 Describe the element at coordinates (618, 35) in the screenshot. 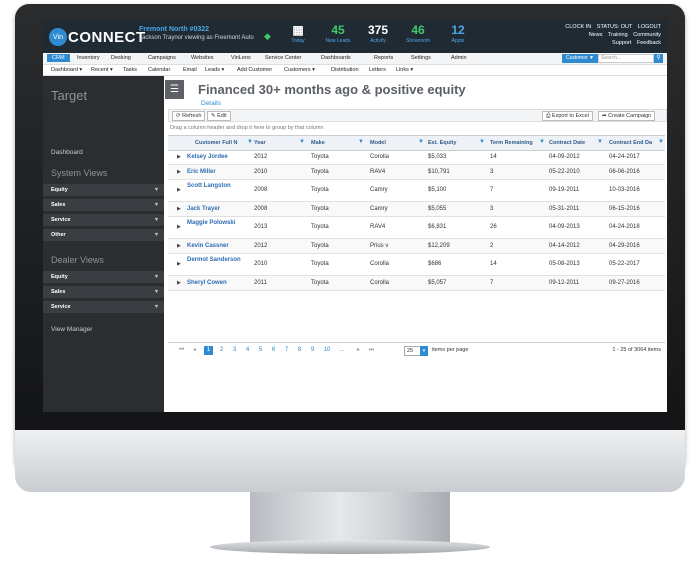

I see `training-link: Training` at that location.